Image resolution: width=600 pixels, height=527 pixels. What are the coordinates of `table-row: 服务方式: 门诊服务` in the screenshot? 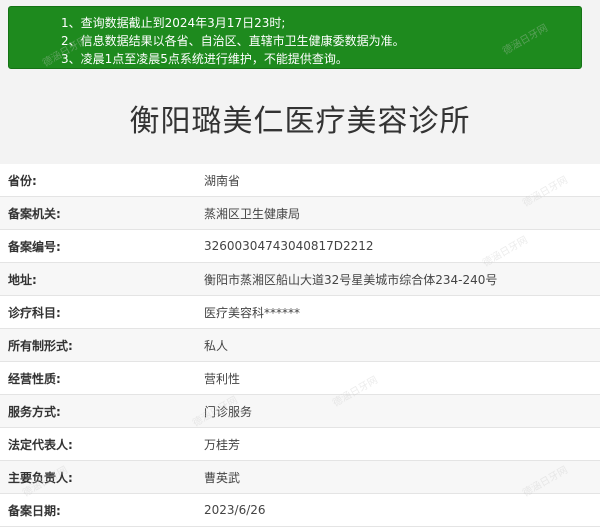 It's located at (300, 411).